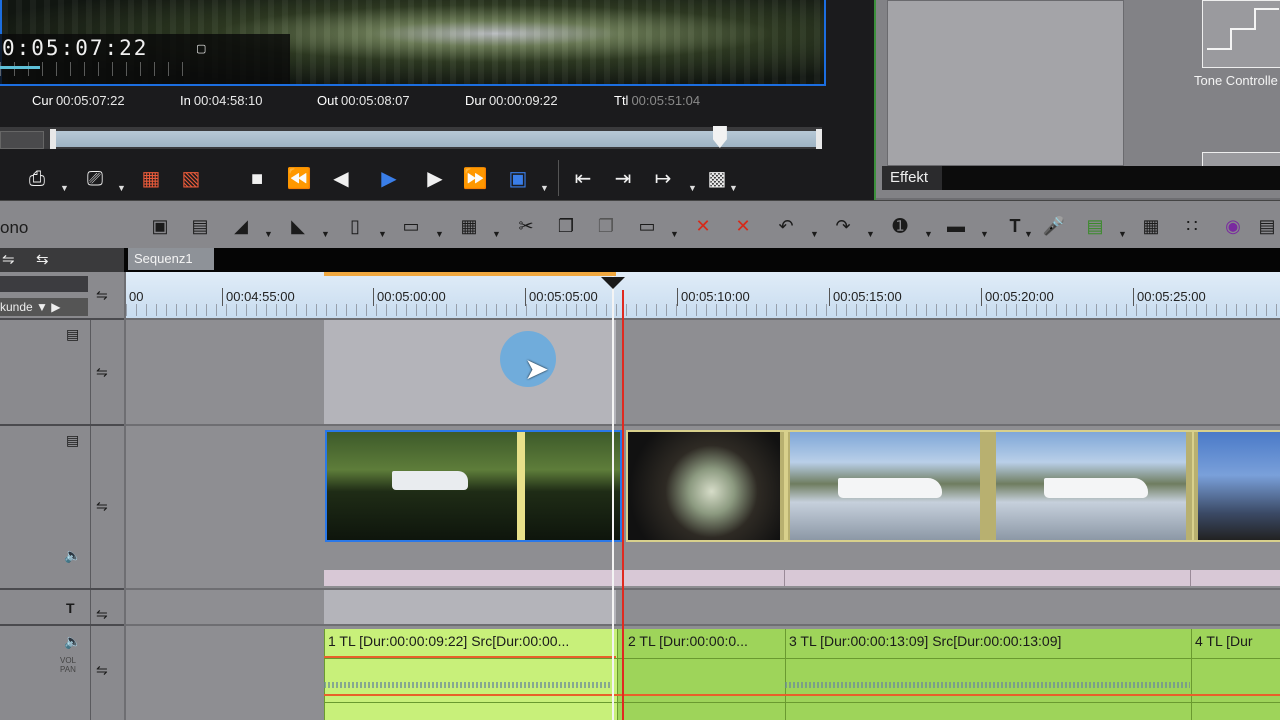  What do you see at coordinates (786, 226) in the screenshot?
I see `undo-icon: ↶` at bounding box center [786, 226].